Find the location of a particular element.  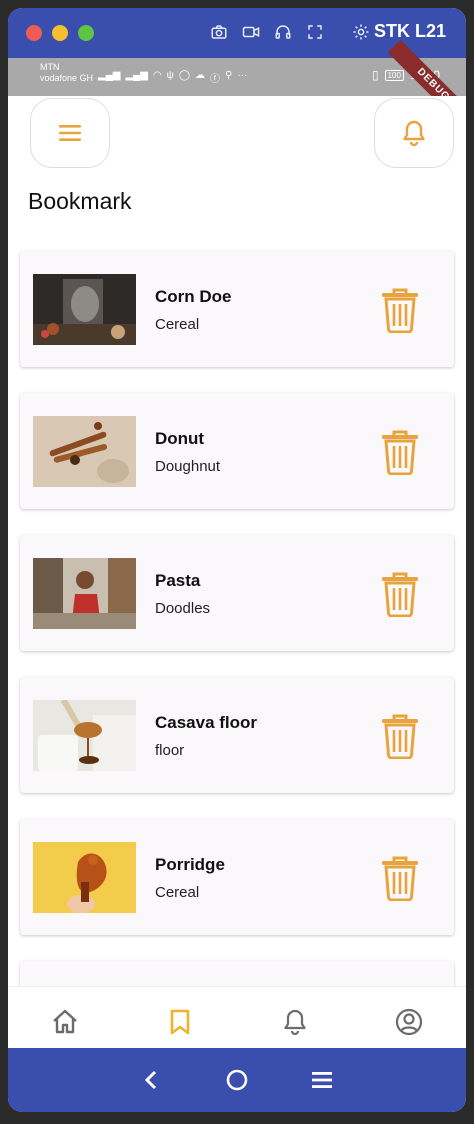

video-icon is located at coordinates (251, 32).